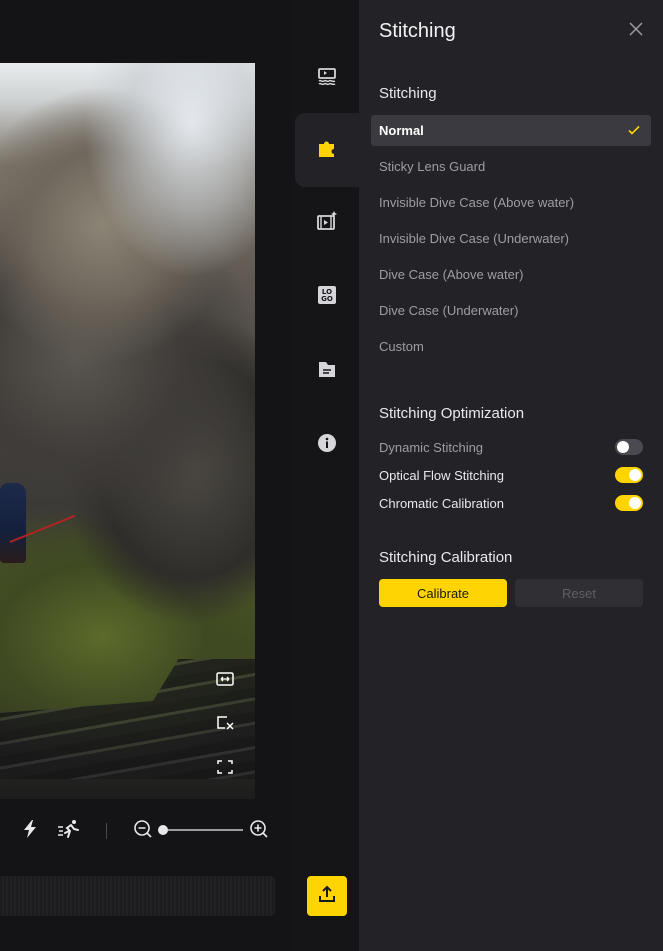 The image size is (663, 951). I want to click on rail-item-logo: LO GO, so click(327, 297).